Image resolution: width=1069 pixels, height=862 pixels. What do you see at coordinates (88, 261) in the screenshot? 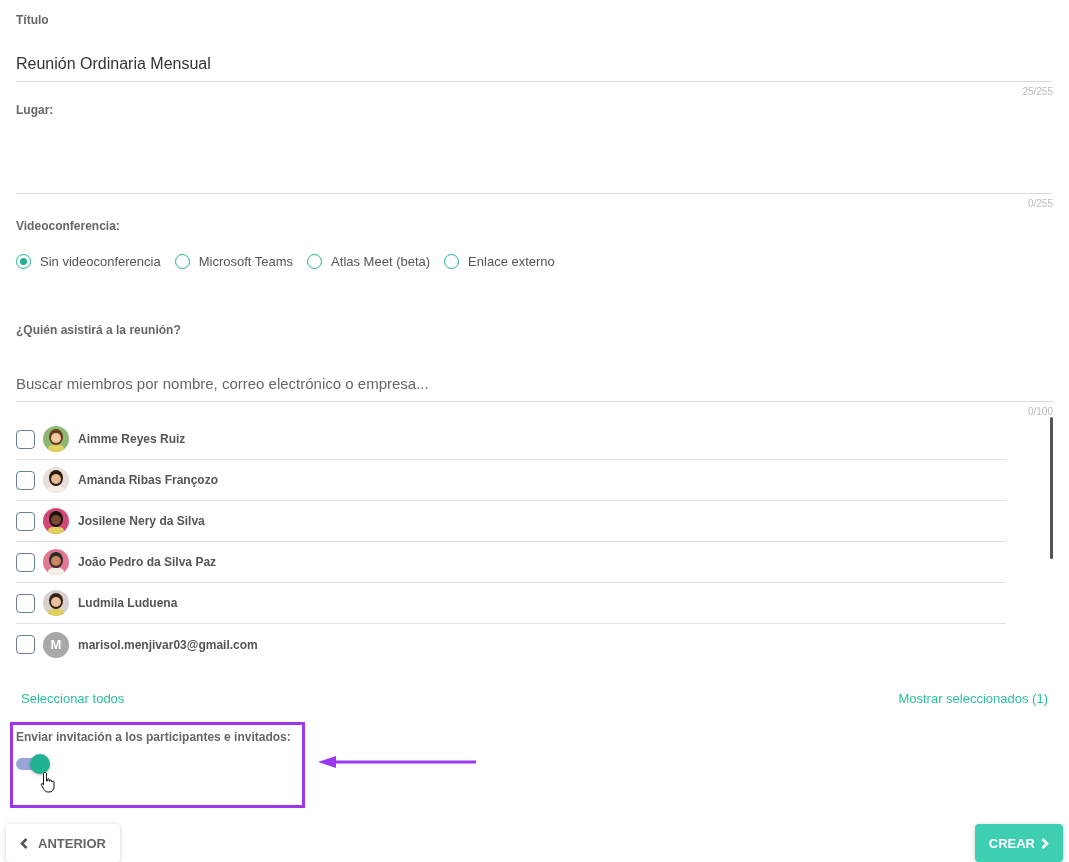
I see `radio-option: Sin videoconferencia` at bounding box center [88, 261].